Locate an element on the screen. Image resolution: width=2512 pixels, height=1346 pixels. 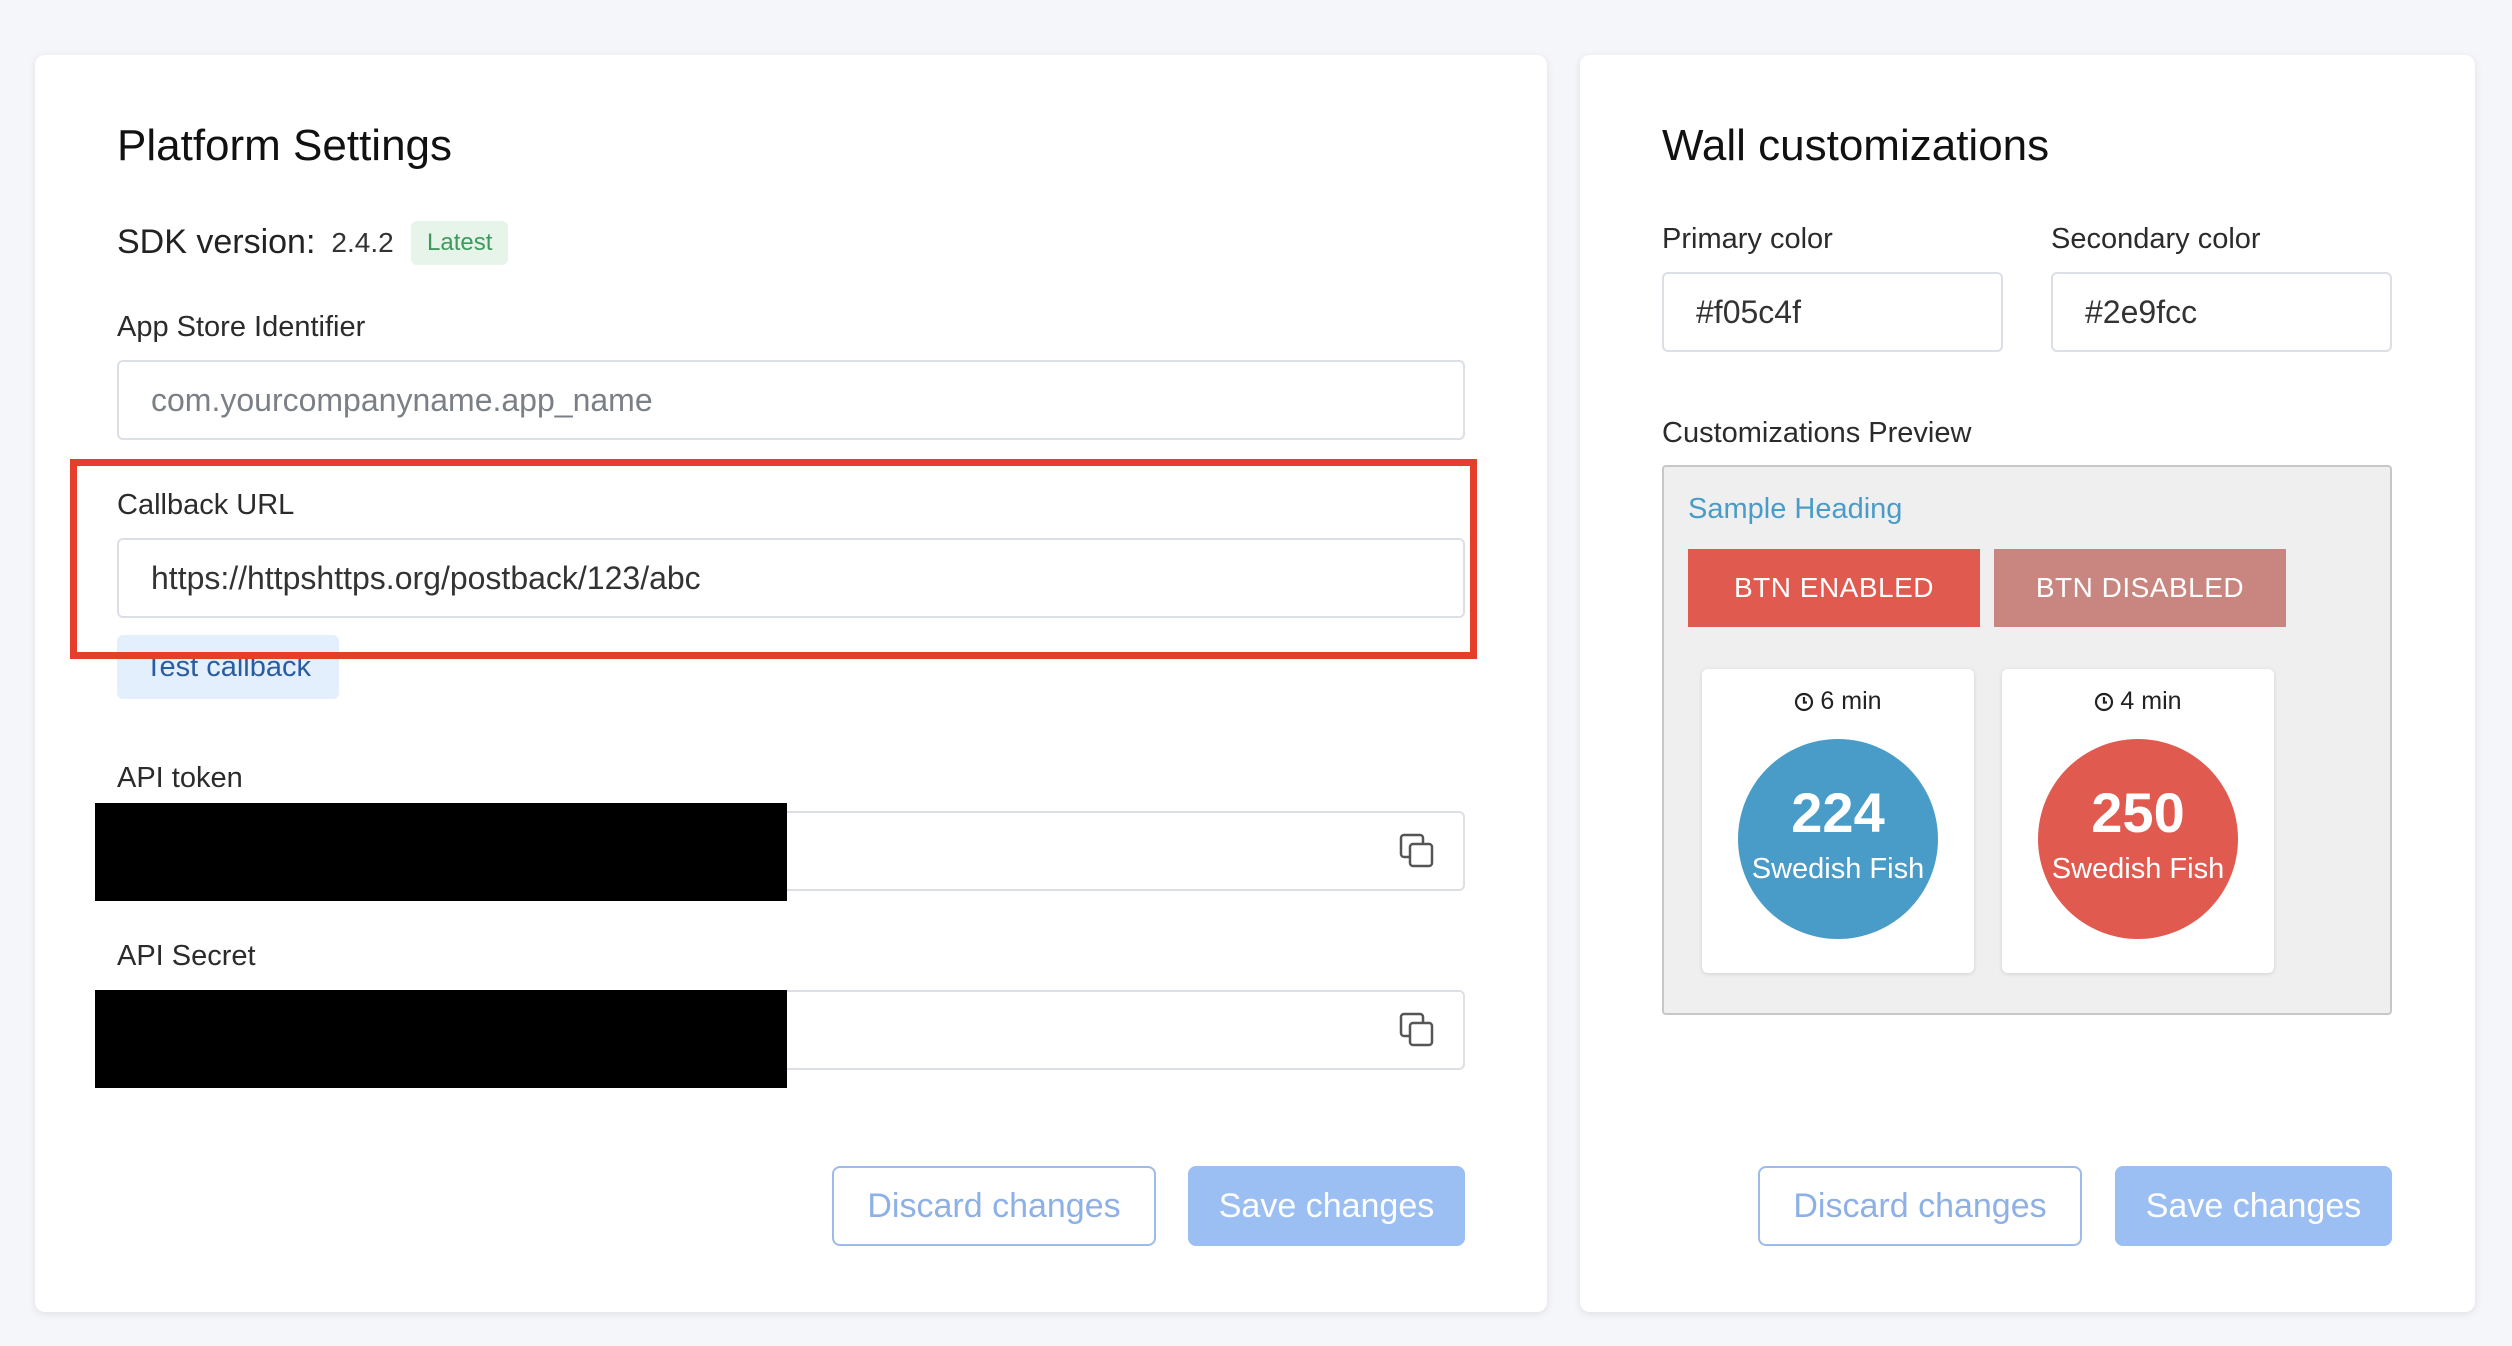
customizations-preview-label: Customizations Preview is located at coordinates (1817, 433).